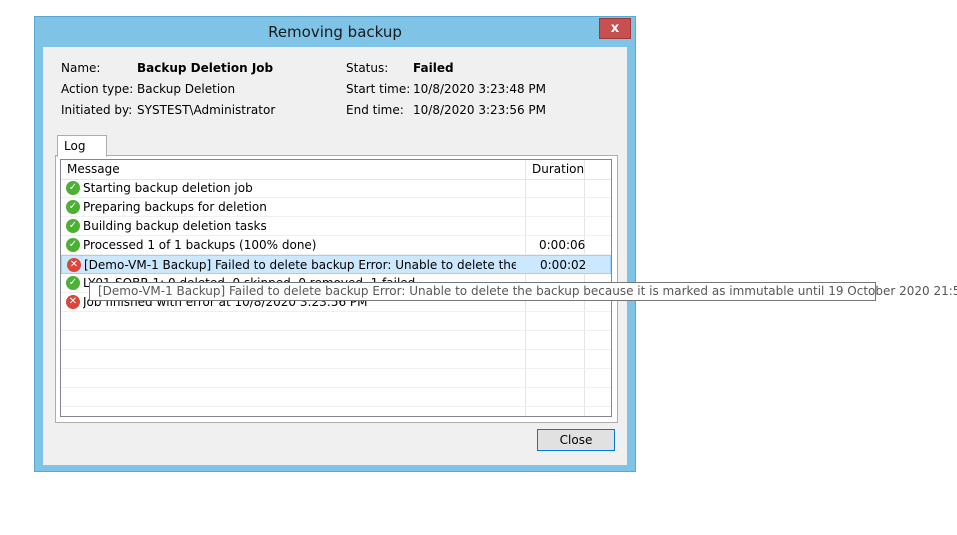 The height and width of the screenshot is (535, 957). What do you see at coordinates (186, 89) in the screenshot?
I see `action-type-value: Backup Deletion` at bounding box center [186, 89].